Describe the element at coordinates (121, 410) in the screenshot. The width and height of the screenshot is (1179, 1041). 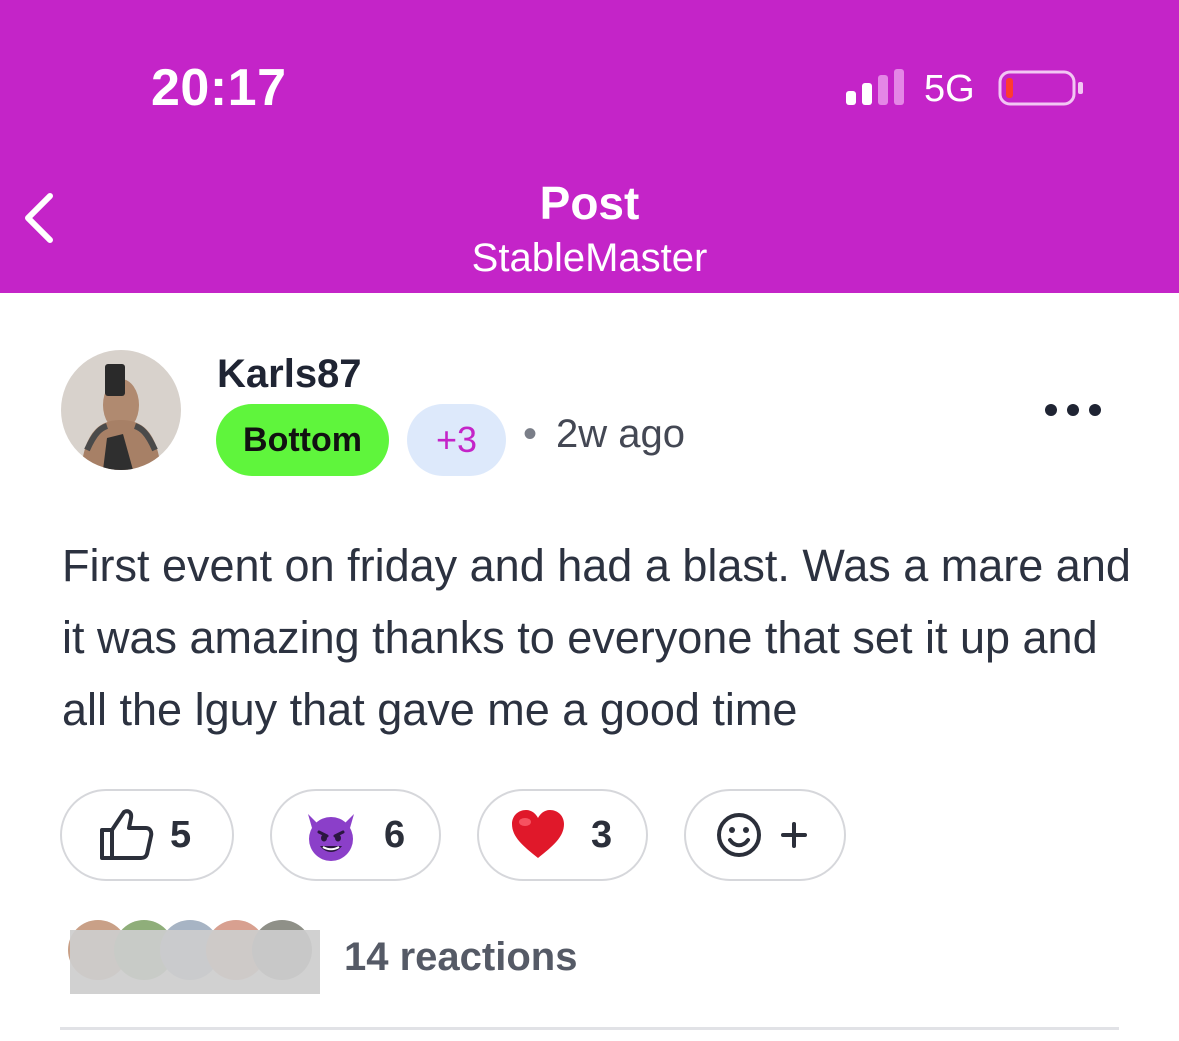
I see `author-avatar` at that location.